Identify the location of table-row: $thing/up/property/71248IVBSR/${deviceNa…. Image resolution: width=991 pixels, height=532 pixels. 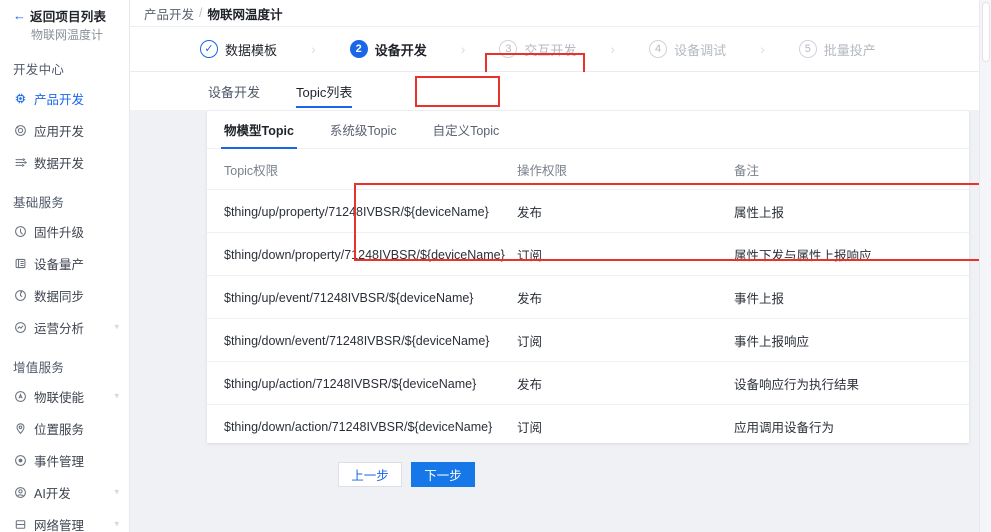
(588, 211).